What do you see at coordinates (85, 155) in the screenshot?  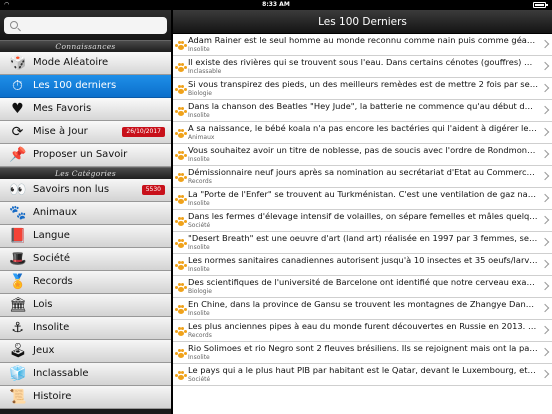 I see `sidebar-item-5: 📌 Proposer un Savoir` at bounding box center [85, 155].